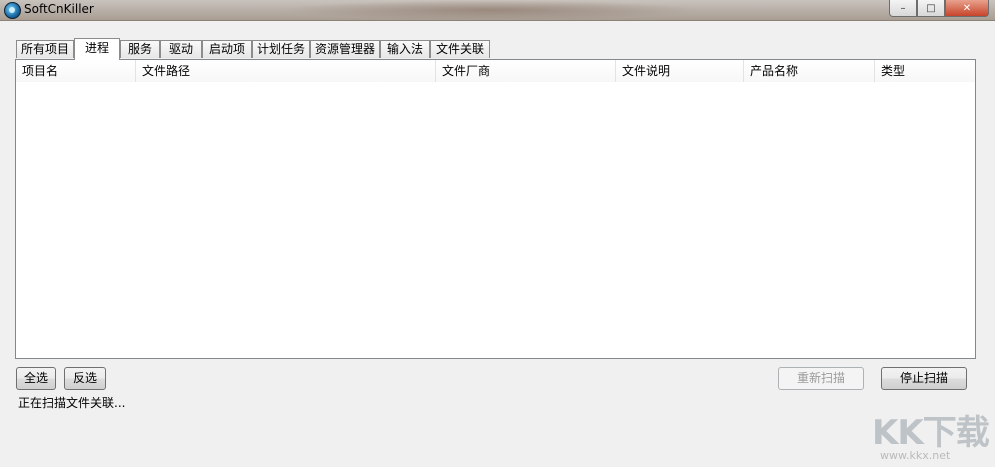  Describe the element at coordinates (36, 378) in the screenshot. I see `select-all-button: 全选` at that location.